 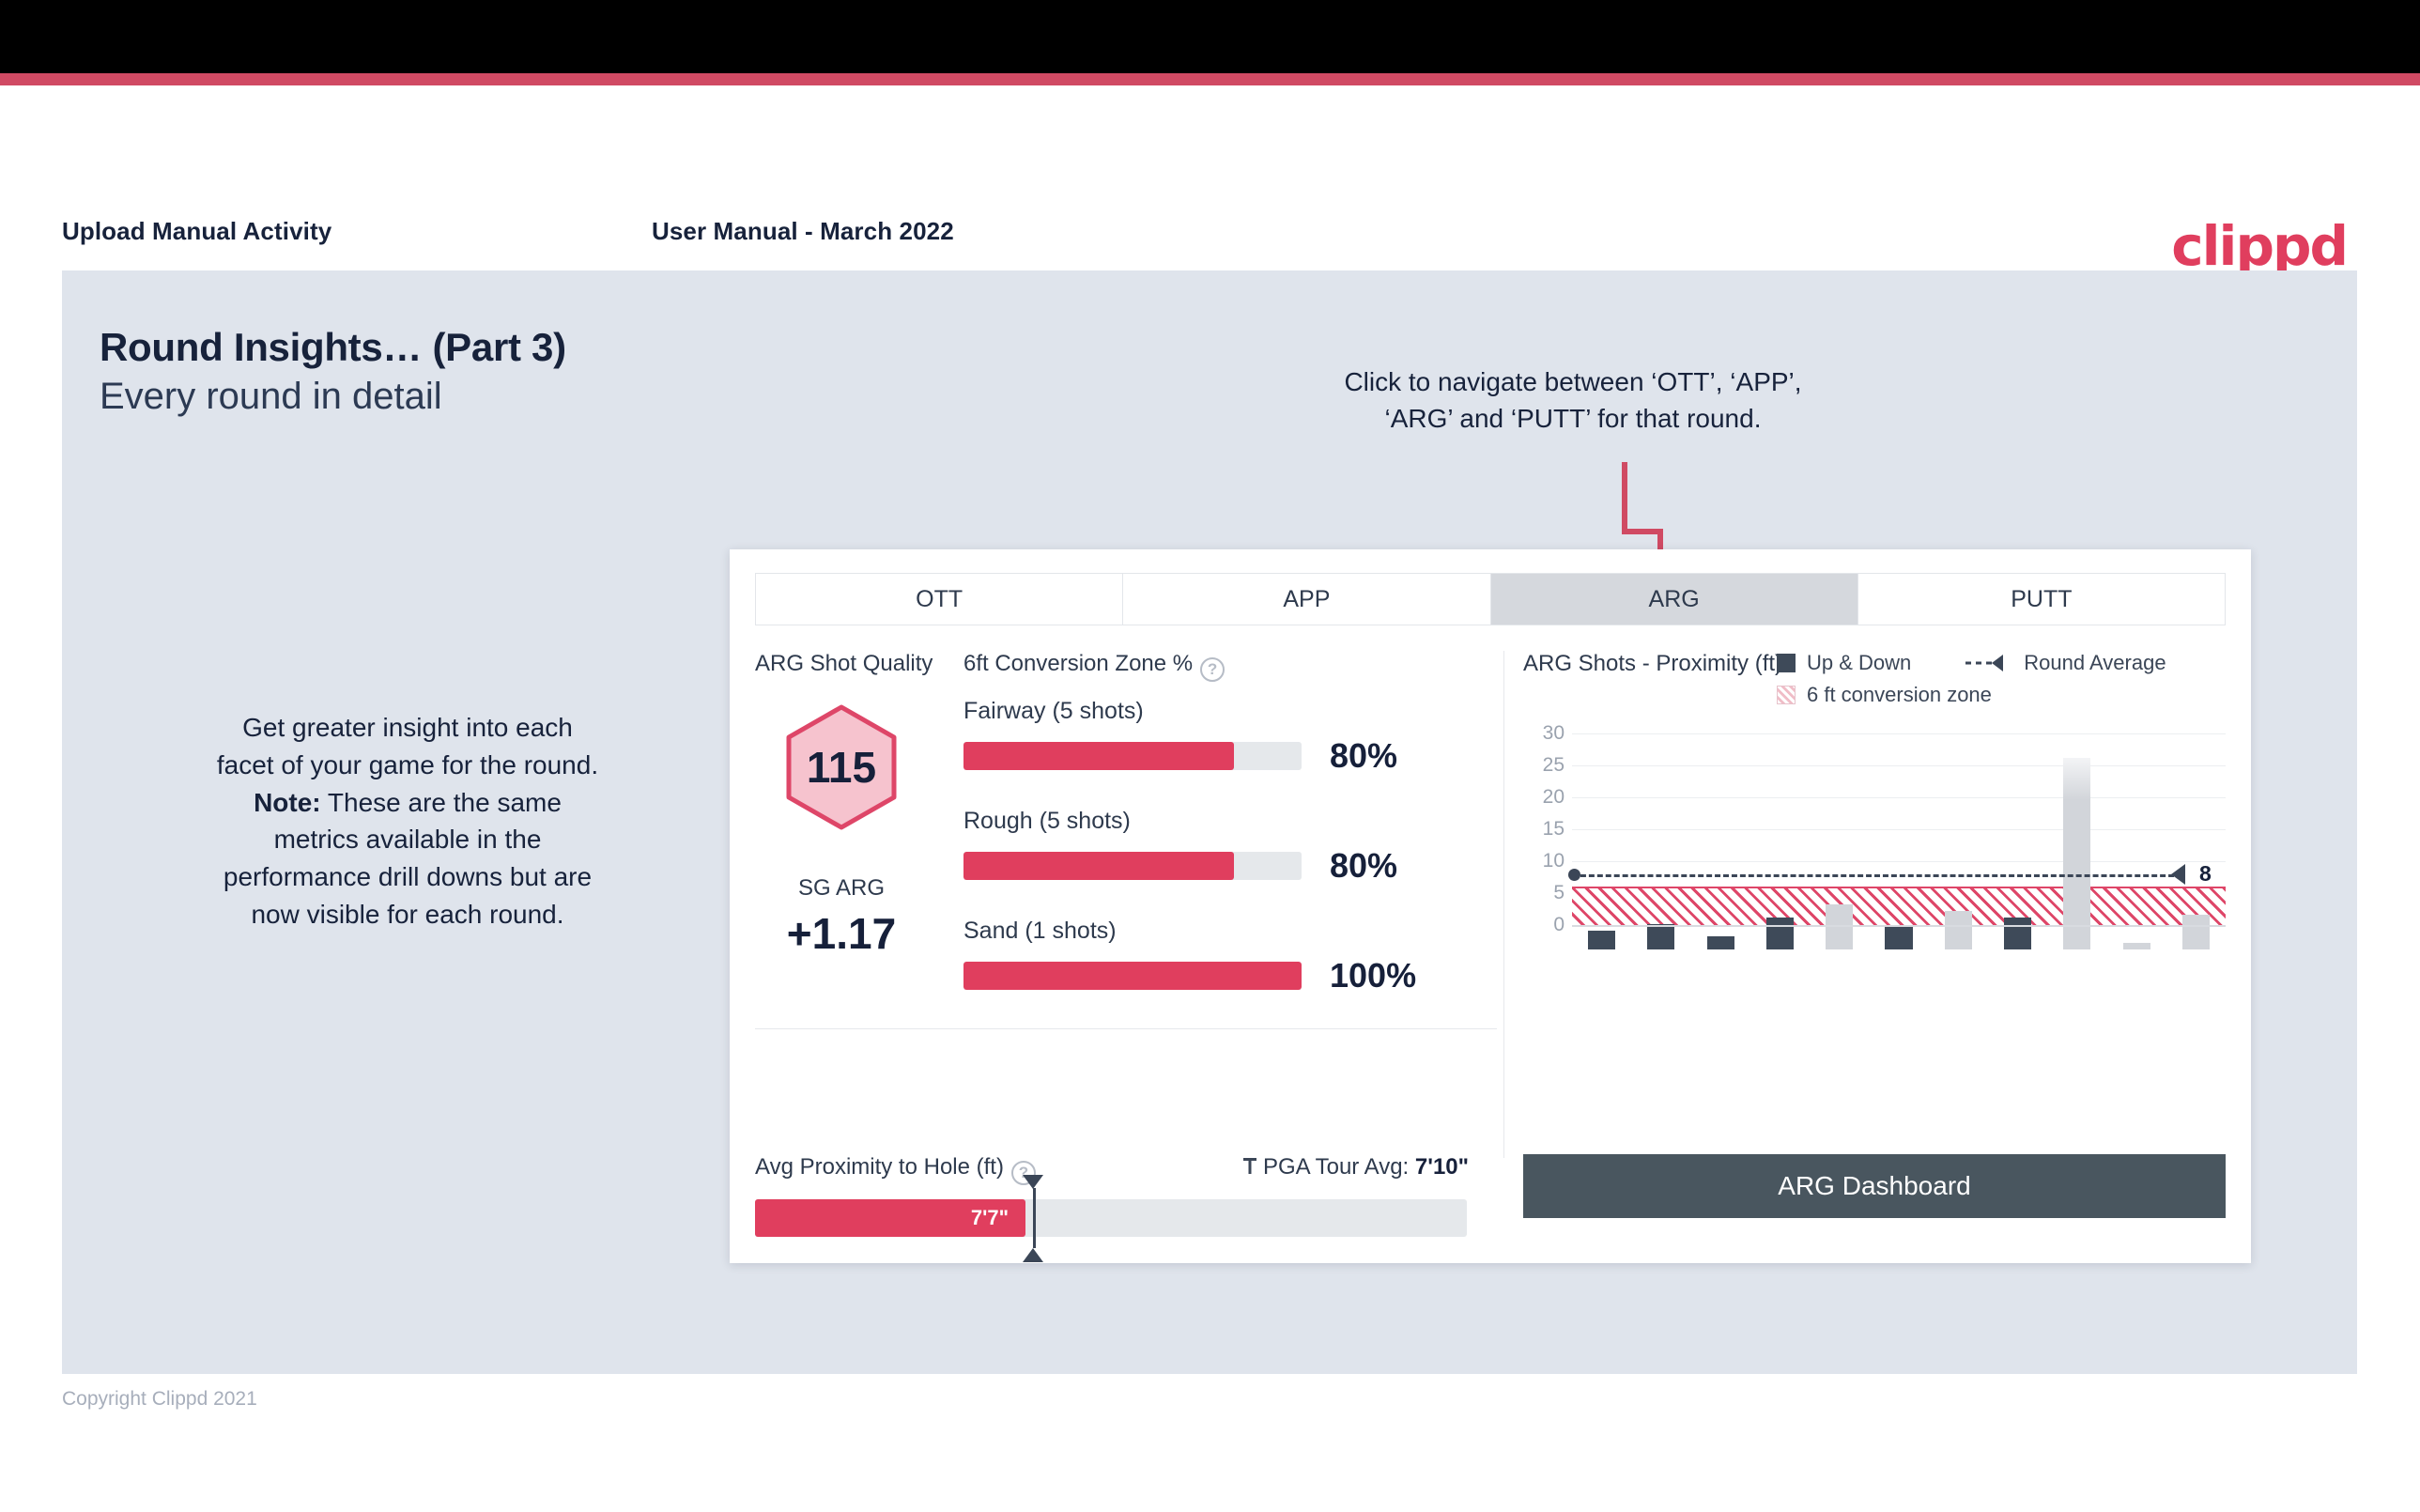 I want to click on proximity-value-label: 7'7", so click(x=990, y=1218).